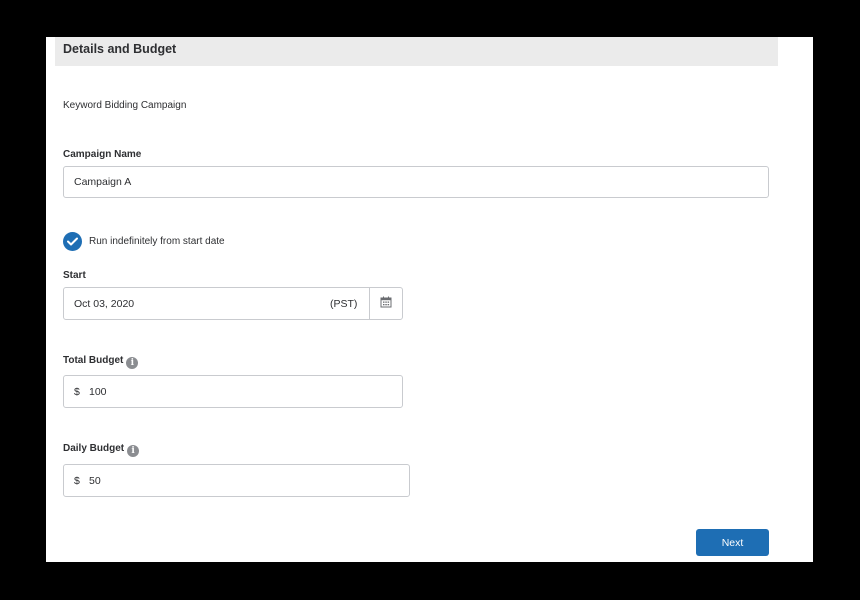 This screenshot has height=600, width=860. What do you see at coordinates (732, 542) in the screenshot?
I see `next-button: Next` at bounding box center [732, 542].